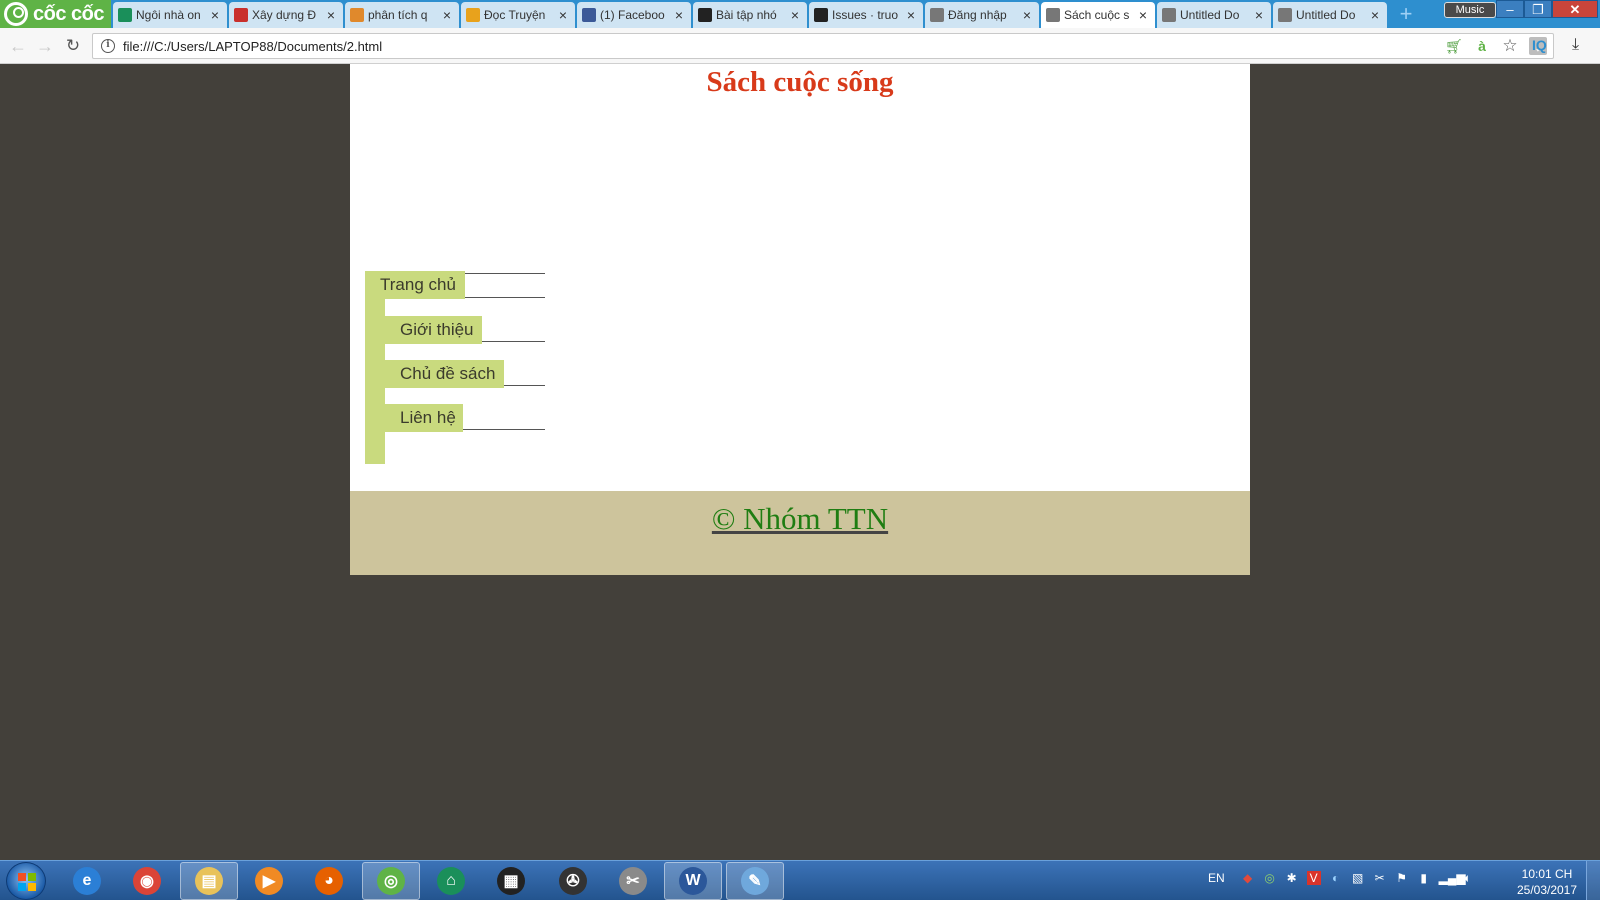 The height and width of the screenshot is (900, 1600). What do you see at coordinates (1336, 878) in the screenshot?
I see `network-sync-tray-icon: ◐` at bounding box center [1336, 878].